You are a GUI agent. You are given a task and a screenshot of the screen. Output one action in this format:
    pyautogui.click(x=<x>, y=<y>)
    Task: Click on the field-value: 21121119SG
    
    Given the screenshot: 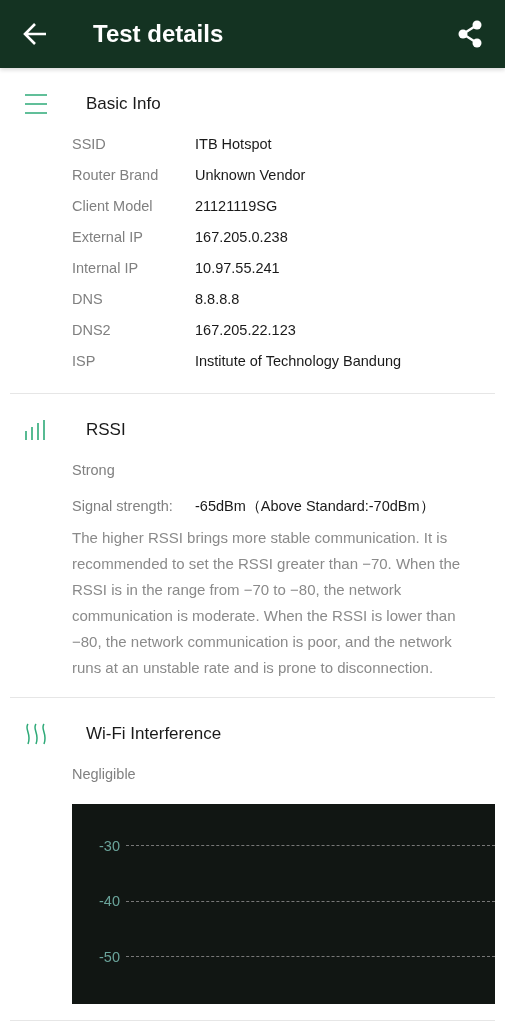 What is the action you would take?
    pyautogui.click(x=237, y=206)
    